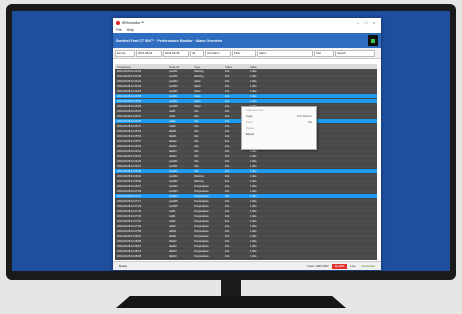  I want to click on alarm-select: Alarm, so click(285, 53).